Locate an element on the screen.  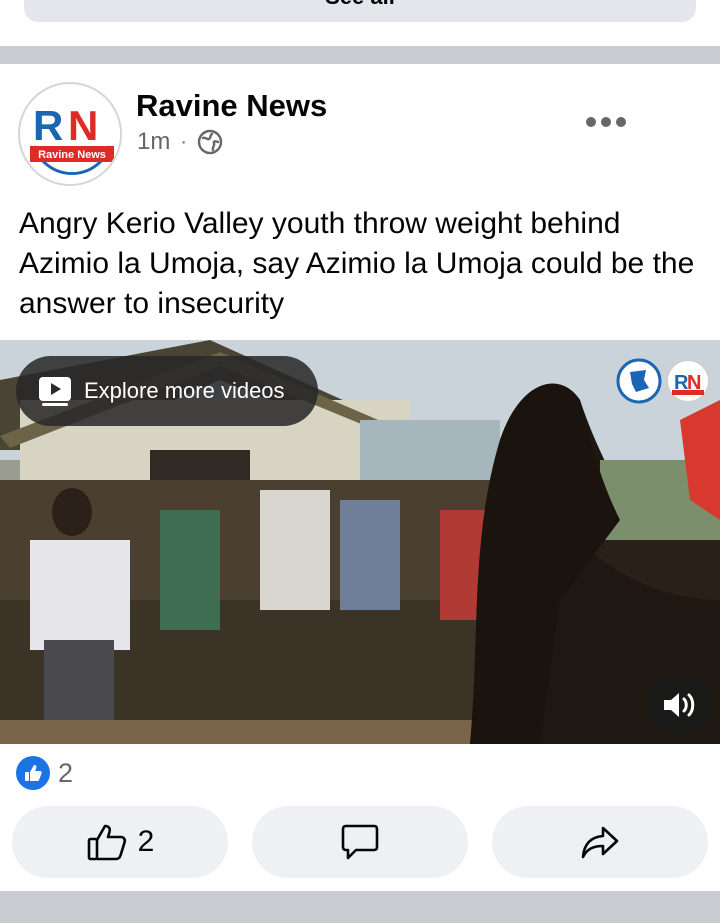
like-button: 2 is located at coordinates (120, 842).